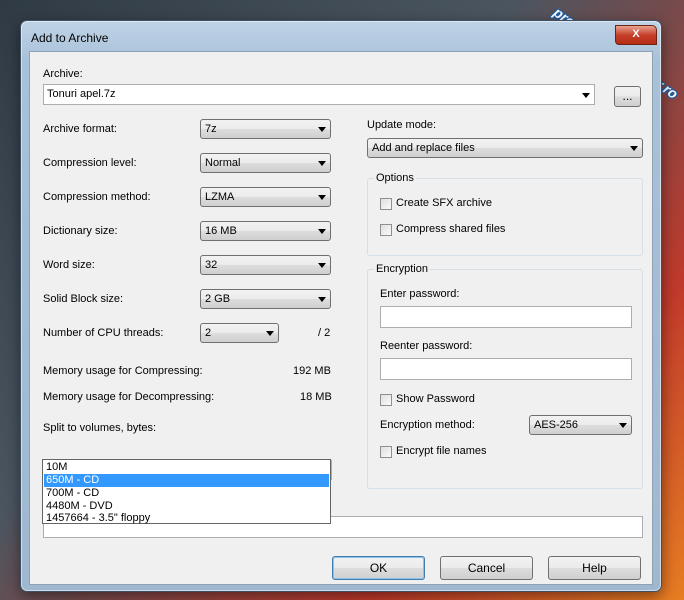 This screenshot has height=600, width=684. Describe the element at coordinates (221, 231) in the screenshot. I see `dictionary-size-value: 16 MB` at that location.